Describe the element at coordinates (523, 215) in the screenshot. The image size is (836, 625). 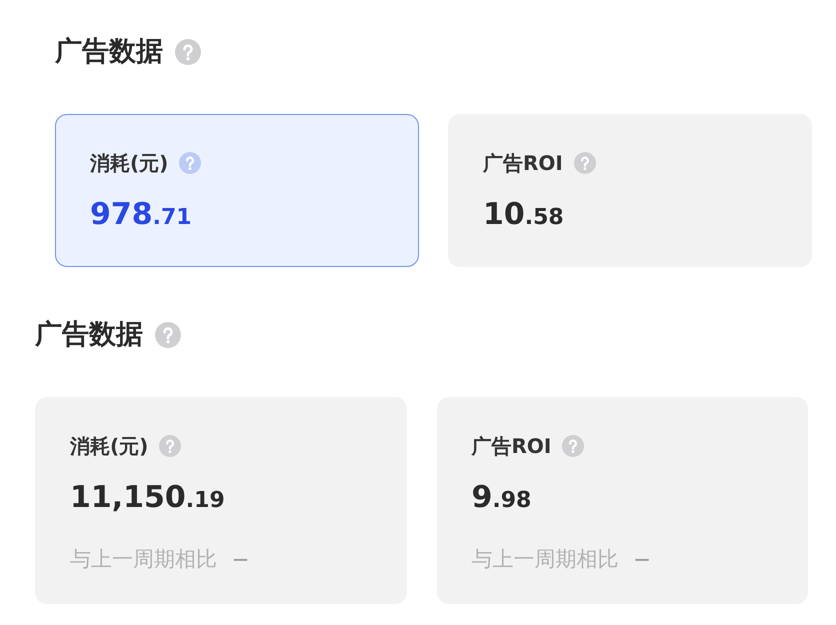
I see `metric-value: 10.58` at that location.